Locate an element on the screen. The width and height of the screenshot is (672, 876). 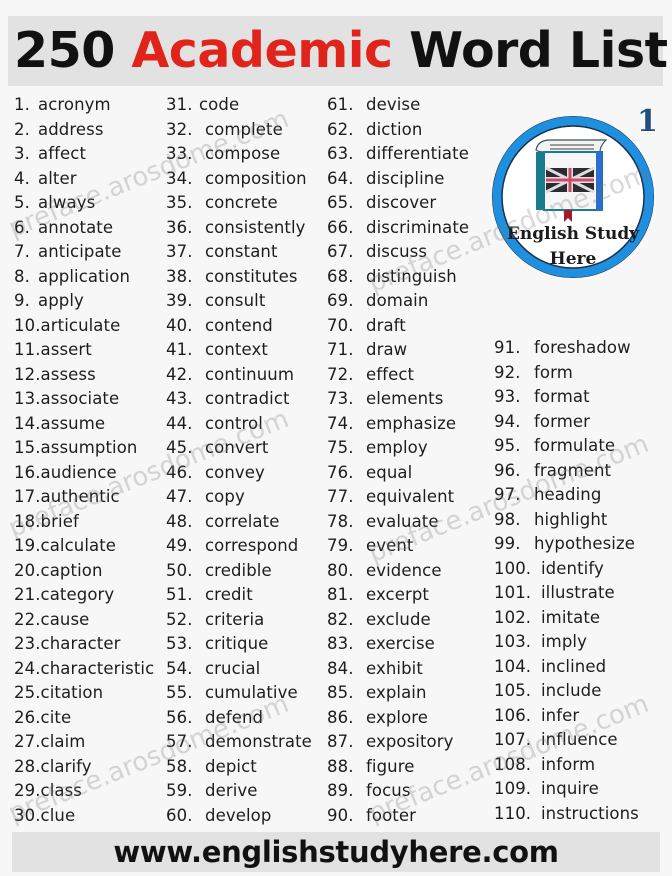
word-list-item: 42. continuum is located at coordinates (239, 375).